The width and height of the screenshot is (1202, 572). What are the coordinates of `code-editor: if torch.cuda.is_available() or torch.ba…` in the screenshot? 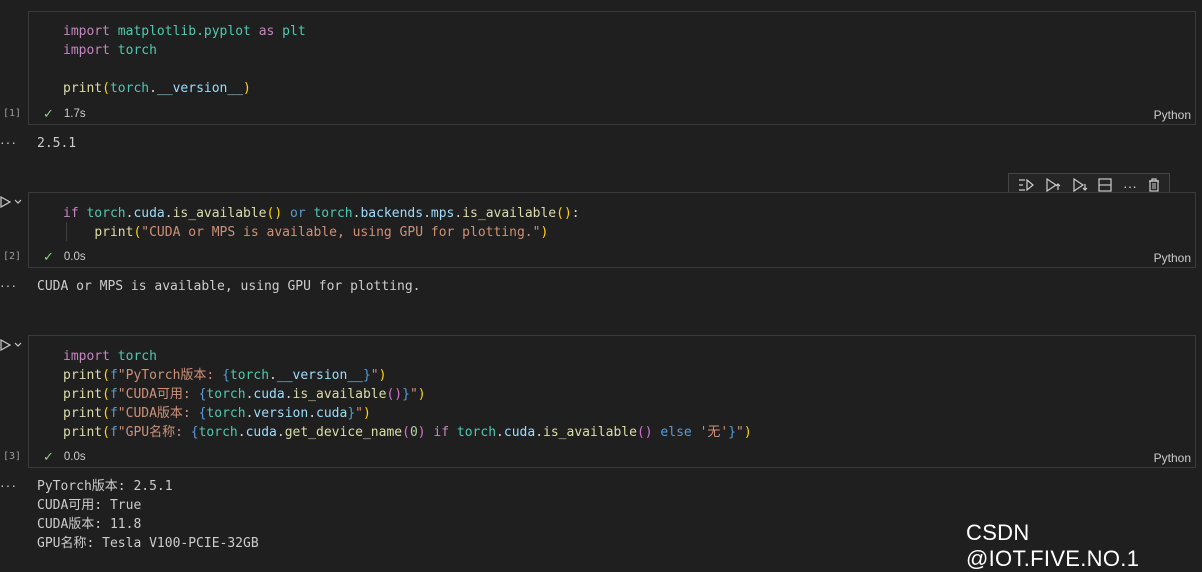 It's located at (321, 223).